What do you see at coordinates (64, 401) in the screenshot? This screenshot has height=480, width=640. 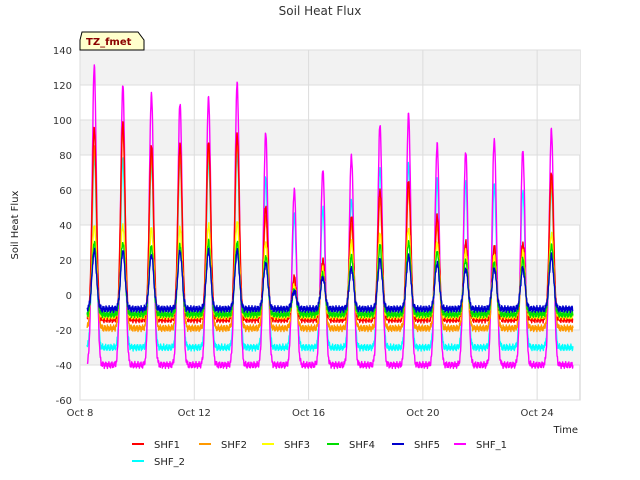 I see `y-tick-label: -60` at bounding box center [64, 401].